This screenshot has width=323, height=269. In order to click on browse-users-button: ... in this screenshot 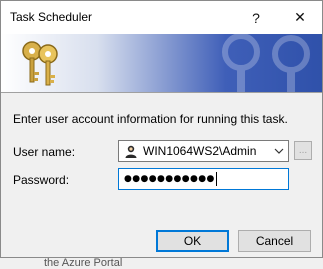, I will do `click(303, 150)`.